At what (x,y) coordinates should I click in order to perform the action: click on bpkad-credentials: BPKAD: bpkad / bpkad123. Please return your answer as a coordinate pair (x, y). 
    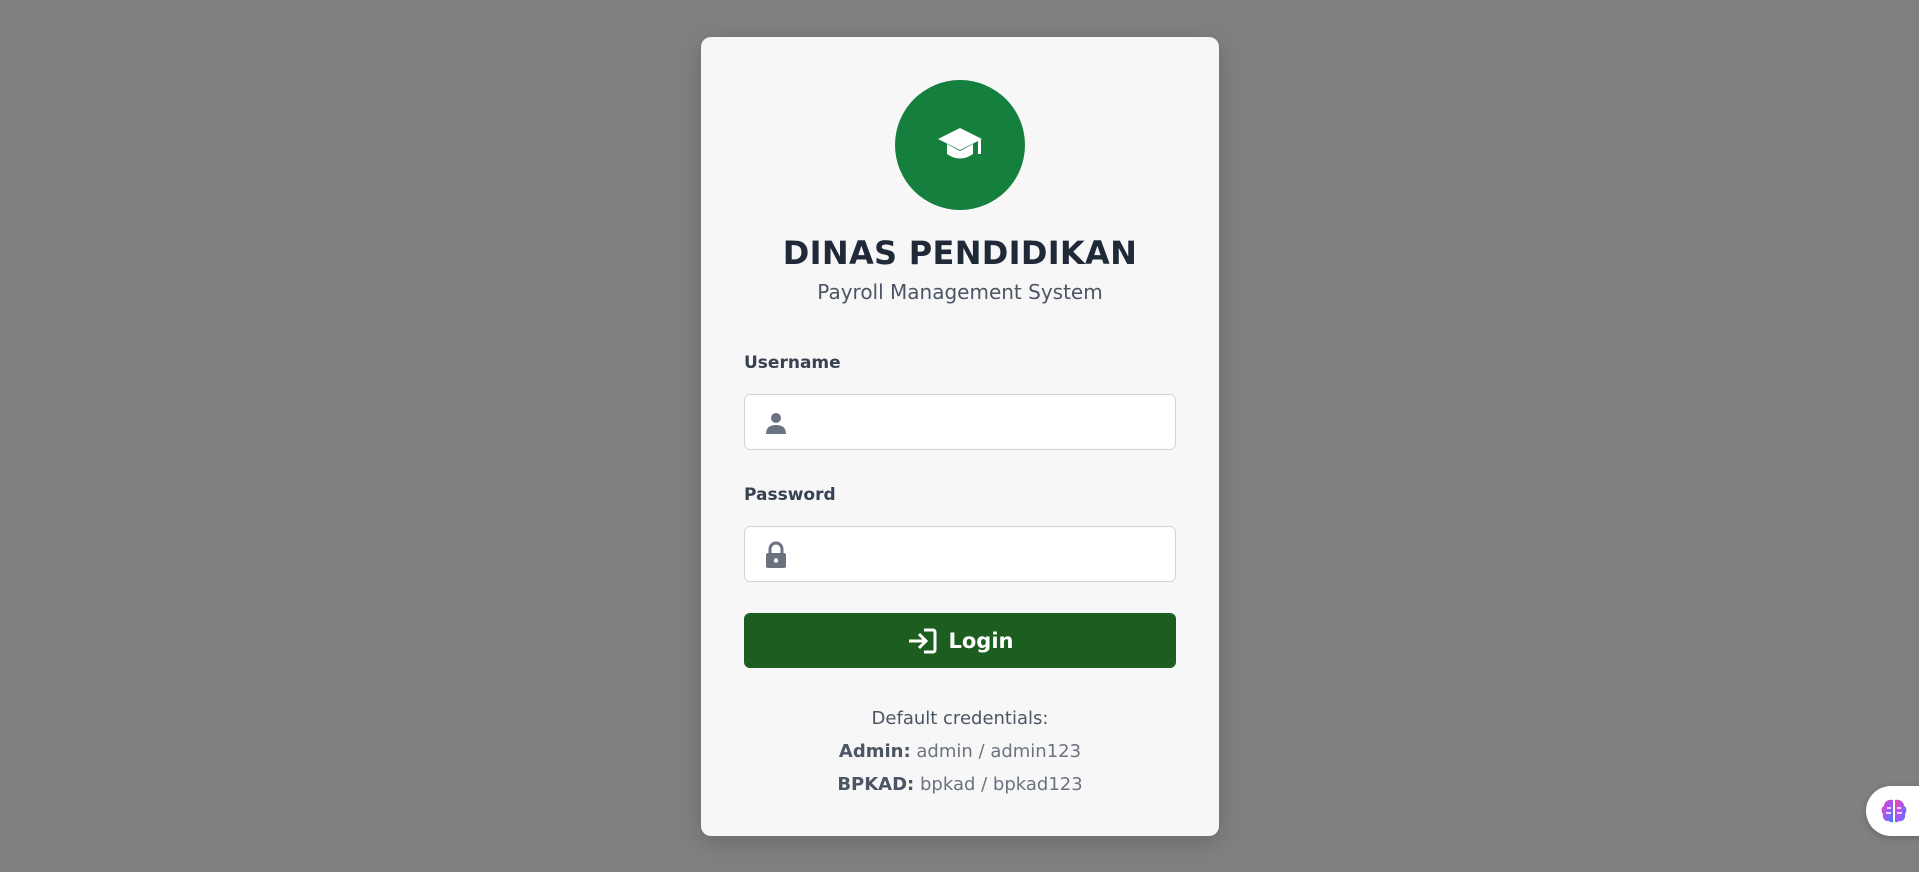
    Looking at the image, I should click on (960, 784).